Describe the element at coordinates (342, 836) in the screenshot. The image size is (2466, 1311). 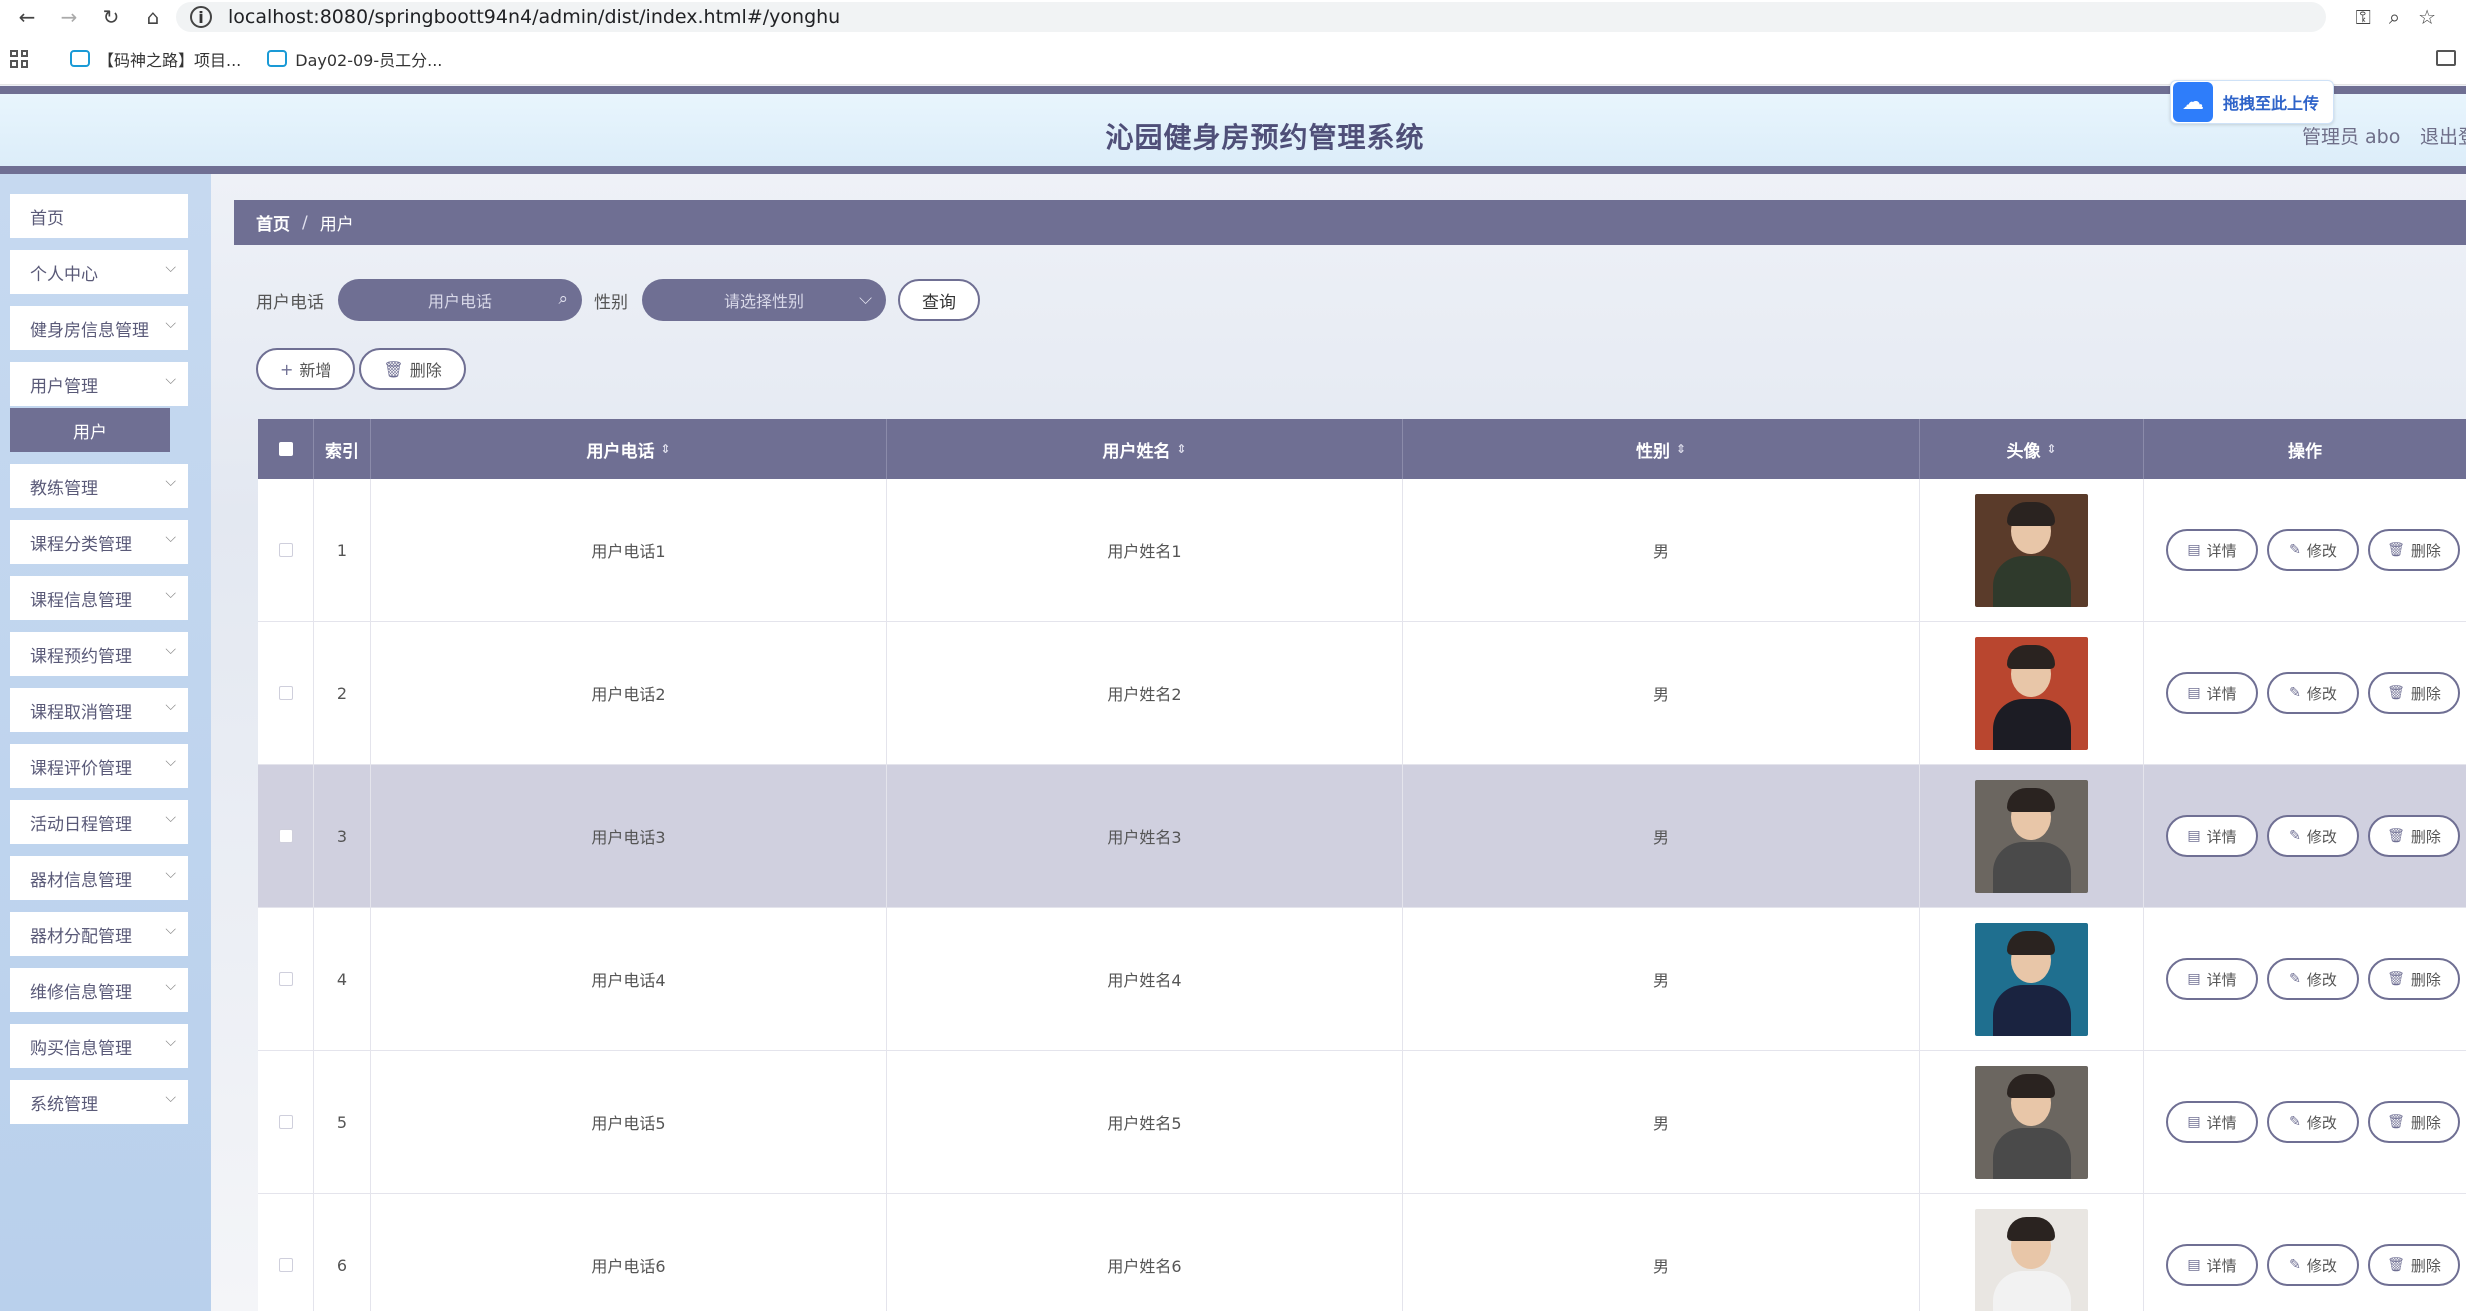
I see `index-cell: 3` at that location.